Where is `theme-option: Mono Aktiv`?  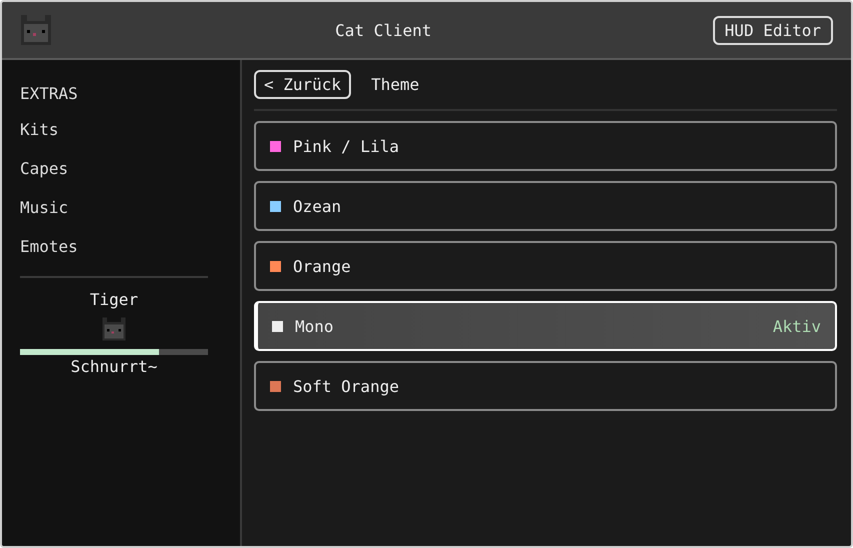 theme-option: Mono Aktiv is located at coordinates (545, 326).